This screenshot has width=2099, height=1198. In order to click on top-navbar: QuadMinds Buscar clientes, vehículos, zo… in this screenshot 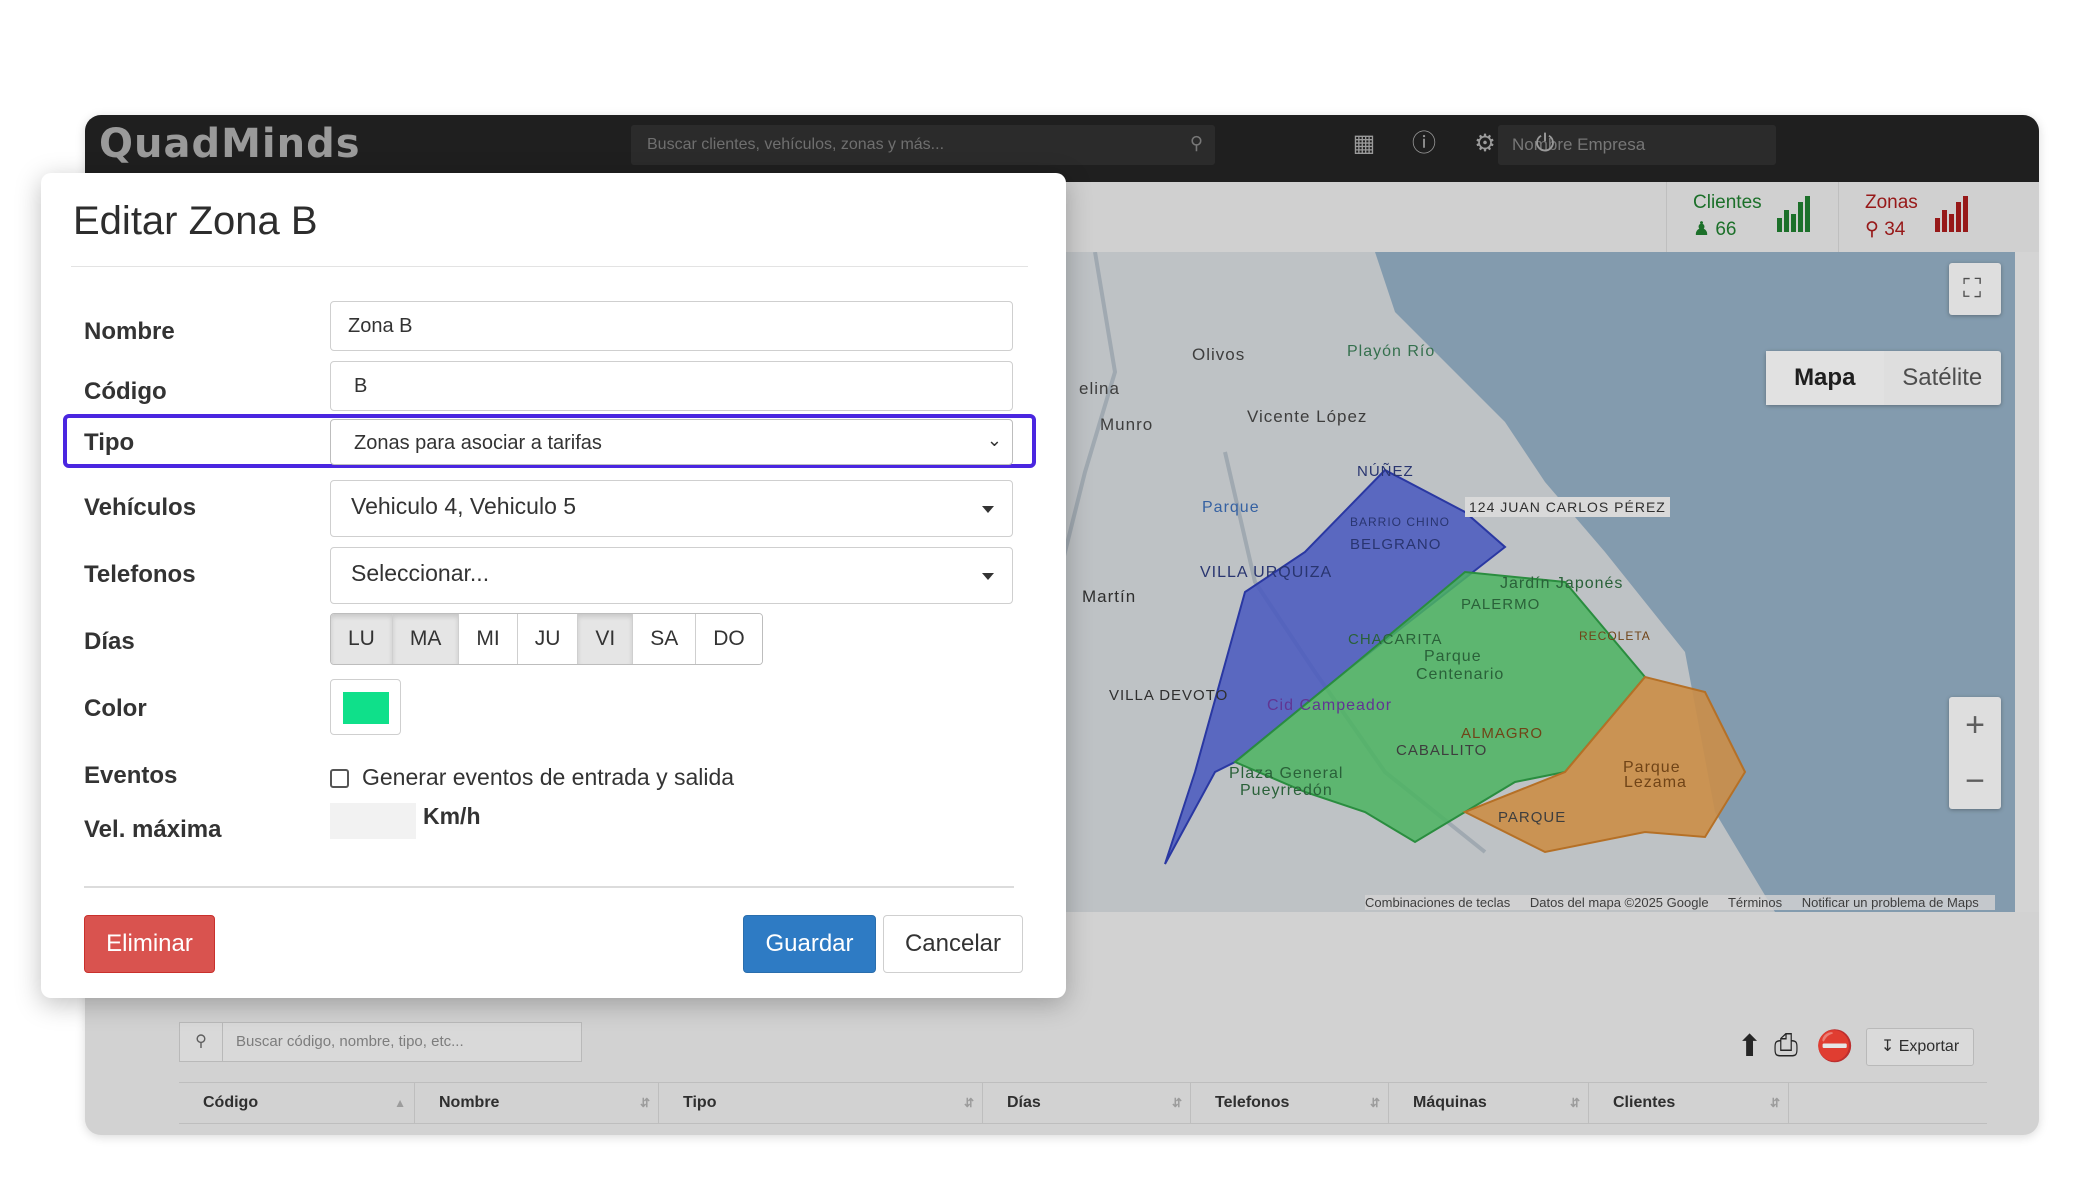, I will do `click(1062, 148)`.